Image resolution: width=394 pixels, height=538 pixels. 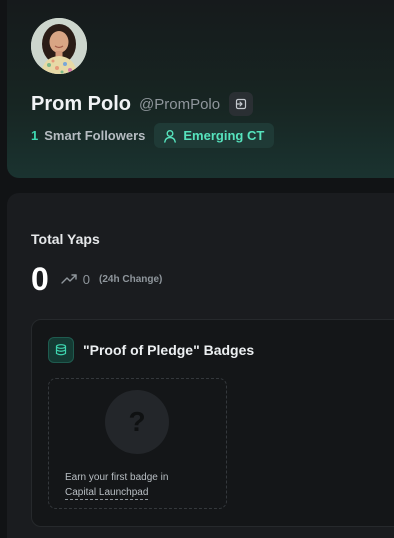 What do you see at coordinates (137, 422) in the screenshot?
I see `question-mark-icon: ?` at bounding box center [137, 422].